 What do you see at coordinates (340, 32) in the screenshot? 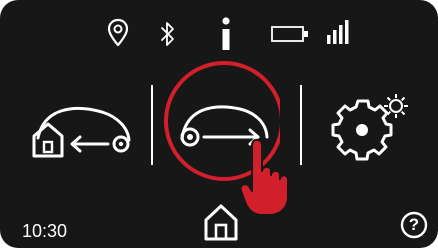
I see `signal-strength-icon` at bounding box center [340, 32].